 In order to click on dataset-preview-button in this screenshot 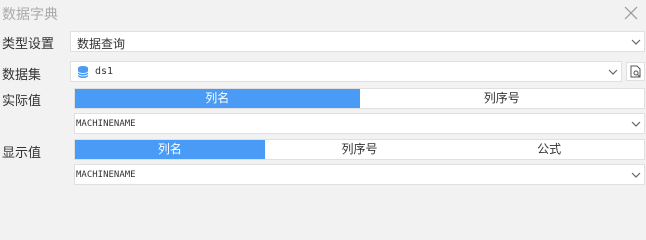, I will do `click(635, 71)`.